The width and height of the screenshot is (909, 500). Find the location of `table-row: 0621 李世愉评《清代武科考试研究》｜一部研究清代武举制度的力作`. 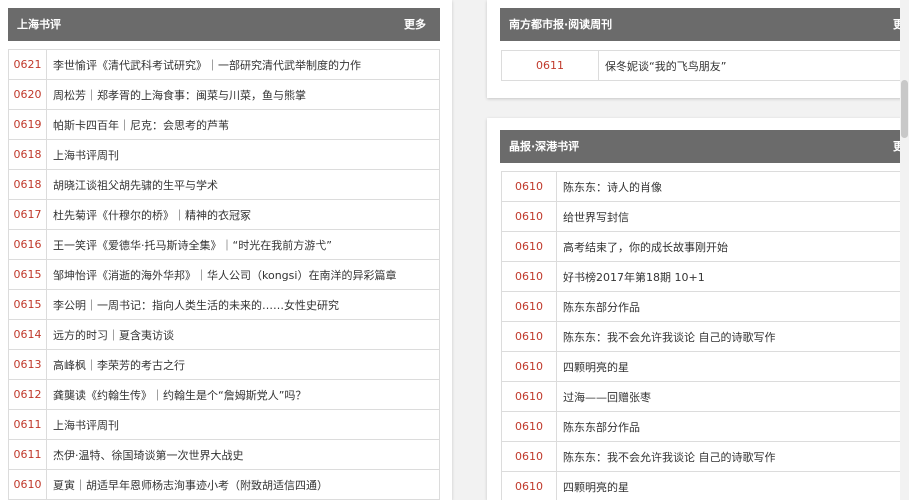

table-row: 0621 李世愉评《清代武科考试研究》｜一部研究清代武举制度的力作 is located at coordinates (224, 64).